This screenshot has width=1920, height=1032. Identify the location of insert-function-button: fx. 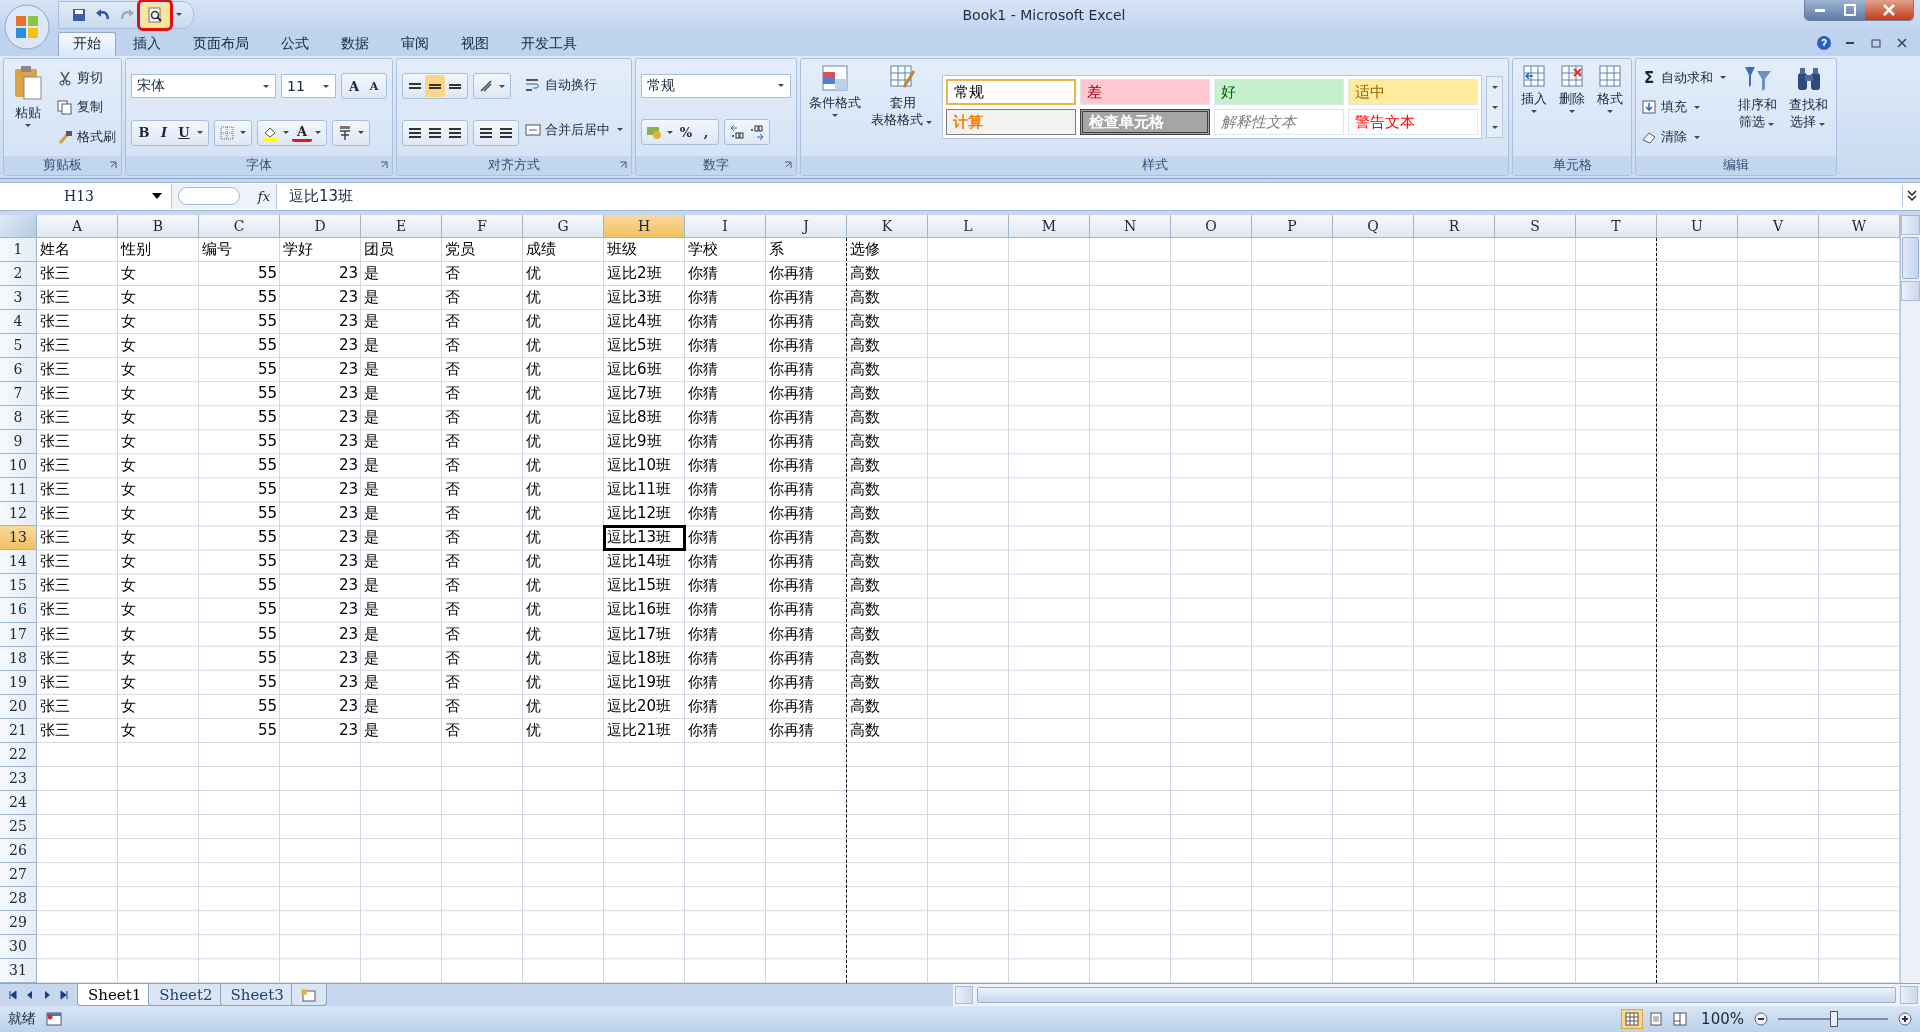
(263, 196).